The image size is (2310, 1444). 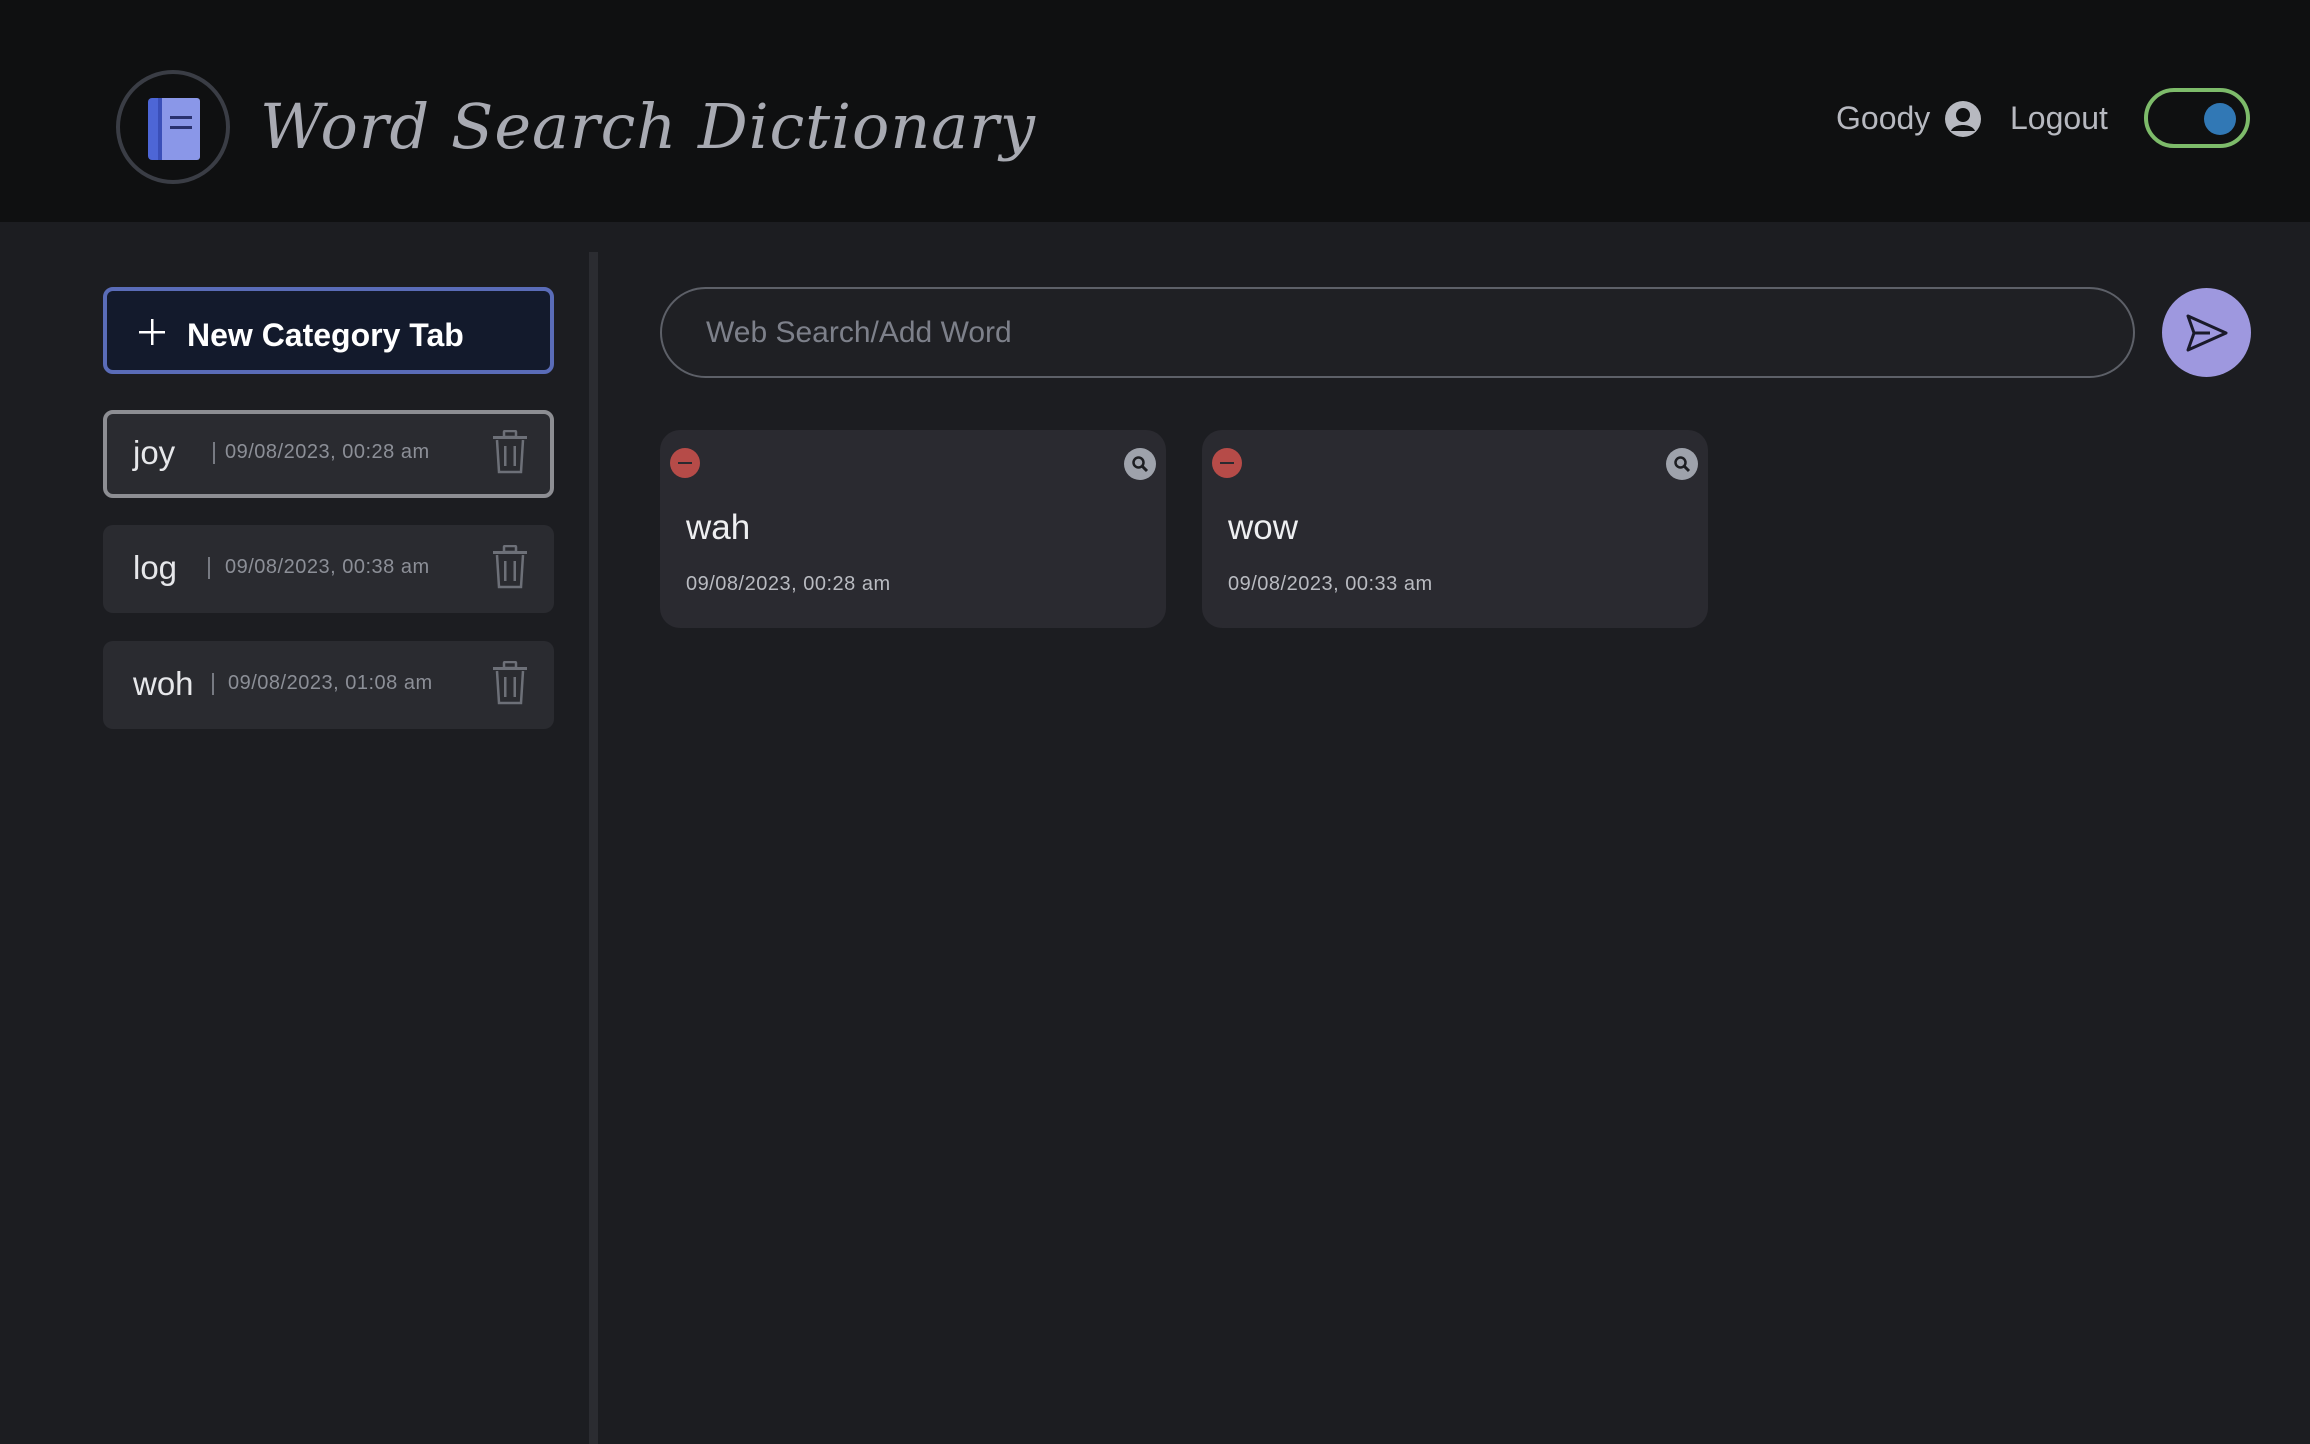 What do you see at coordinates (788, 584) in the screenshot?
I see `word-date: 09/08/2023, 00:28 am` at bounding box center [788, 584].